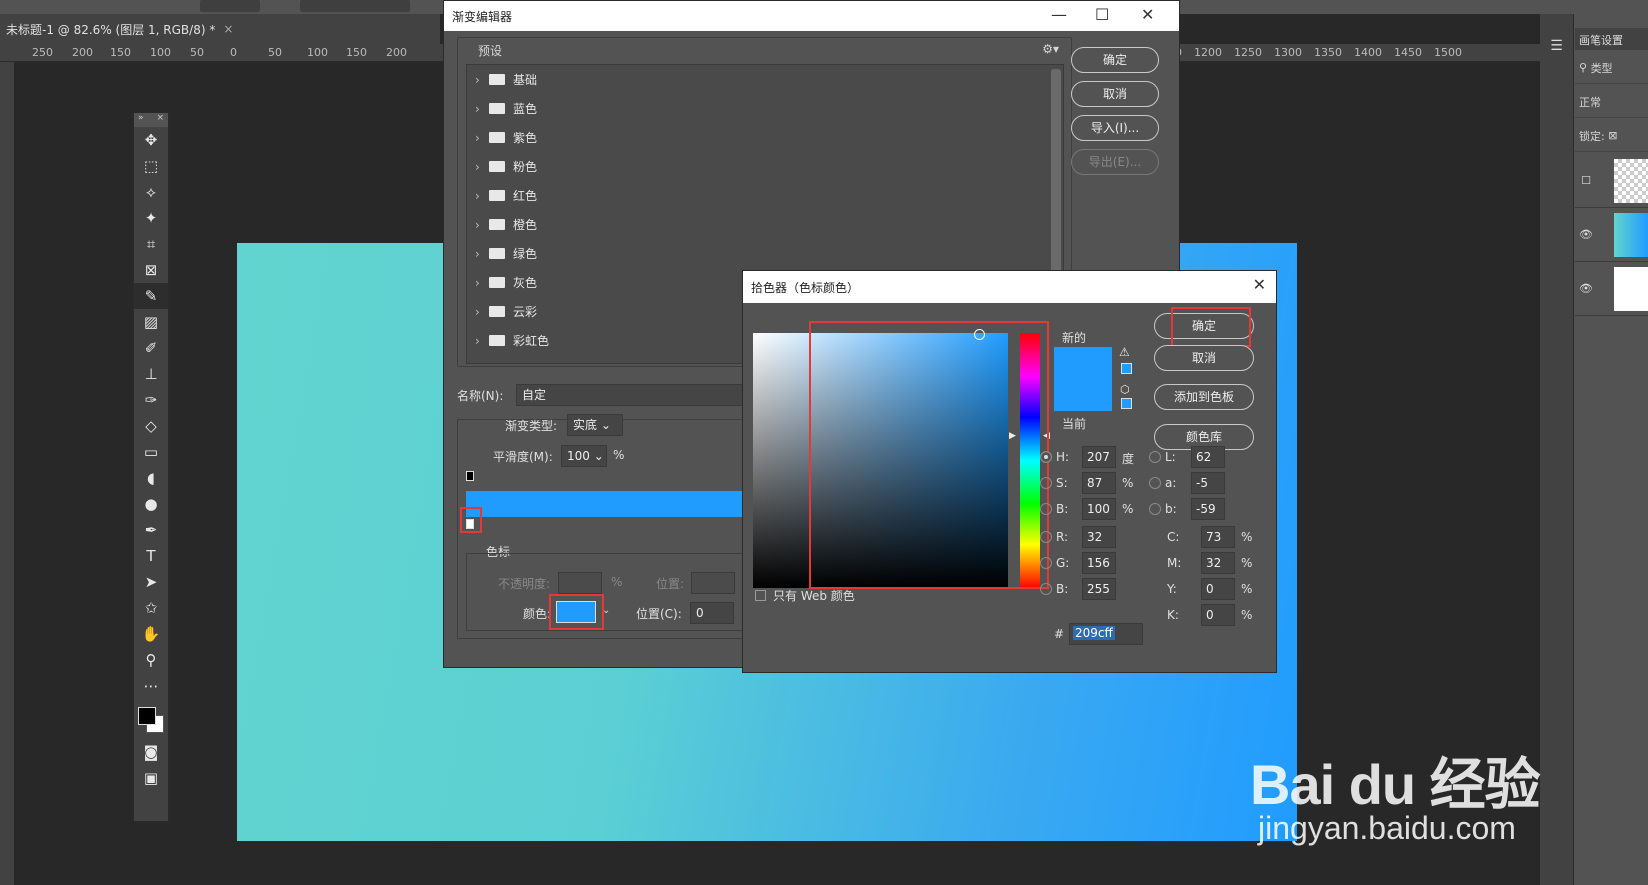  Describe the element at coordinates (1611, 181) in the screenshot. I see `layer-row: ☐` at that location.